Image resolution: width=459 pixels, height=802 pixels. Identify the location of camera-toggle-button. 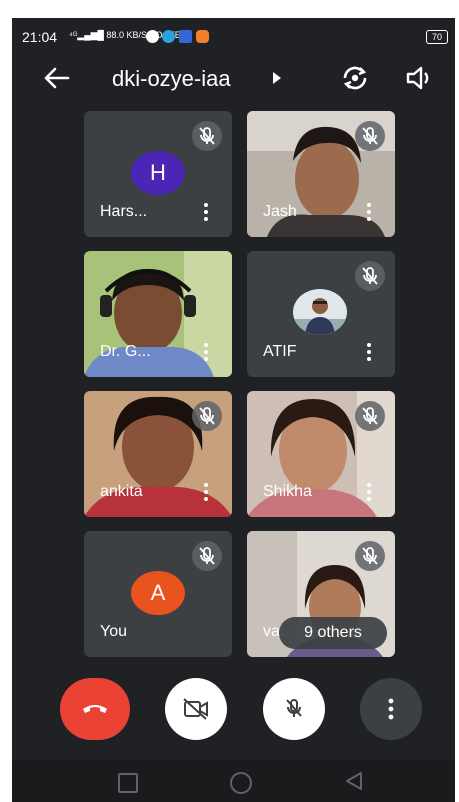
(196, 709).